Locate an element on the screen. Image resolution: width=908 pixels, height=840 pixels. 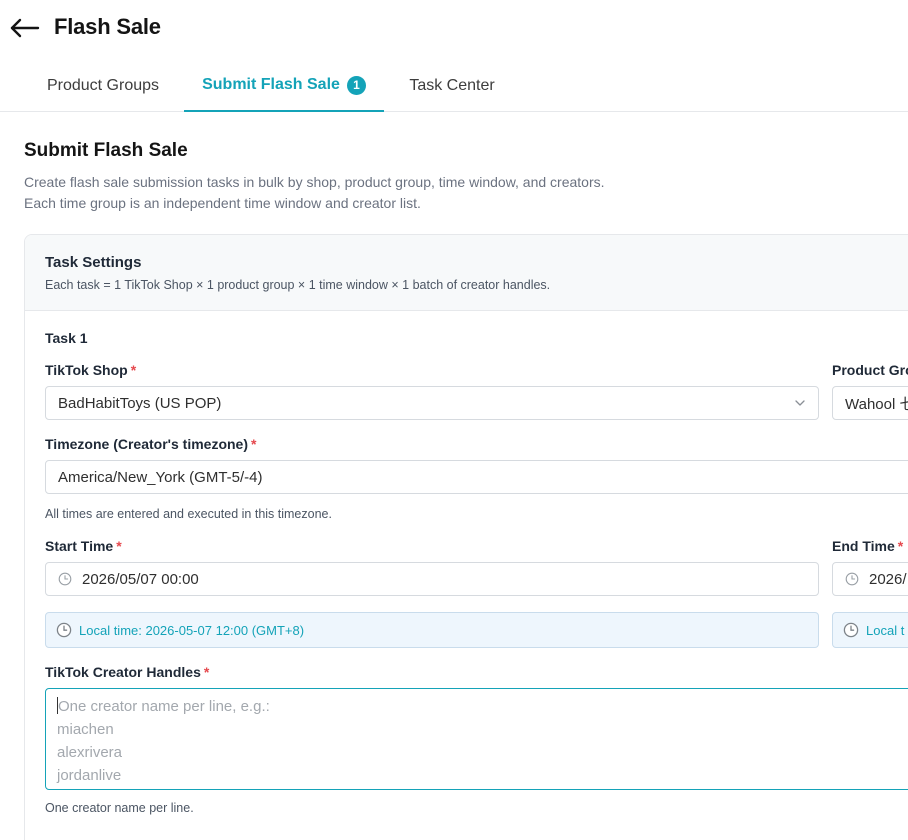
start-time-value: 2026/05/07 00:00 is located at coordinates (140, 579).